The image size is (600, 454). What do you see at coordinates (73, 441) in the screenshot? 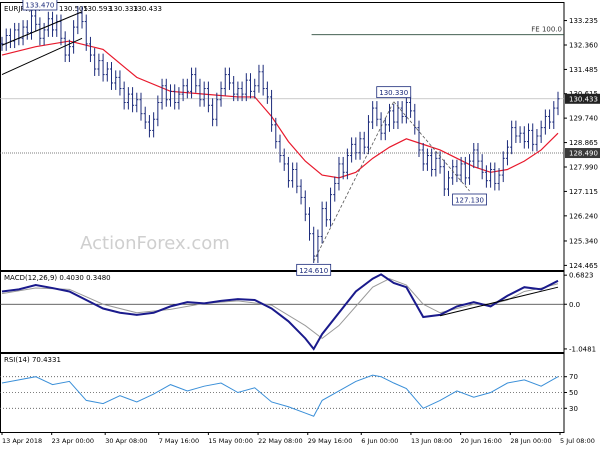
I see `x-tick-label: 23 Apr 00:00` at bounding box center [73, 441].